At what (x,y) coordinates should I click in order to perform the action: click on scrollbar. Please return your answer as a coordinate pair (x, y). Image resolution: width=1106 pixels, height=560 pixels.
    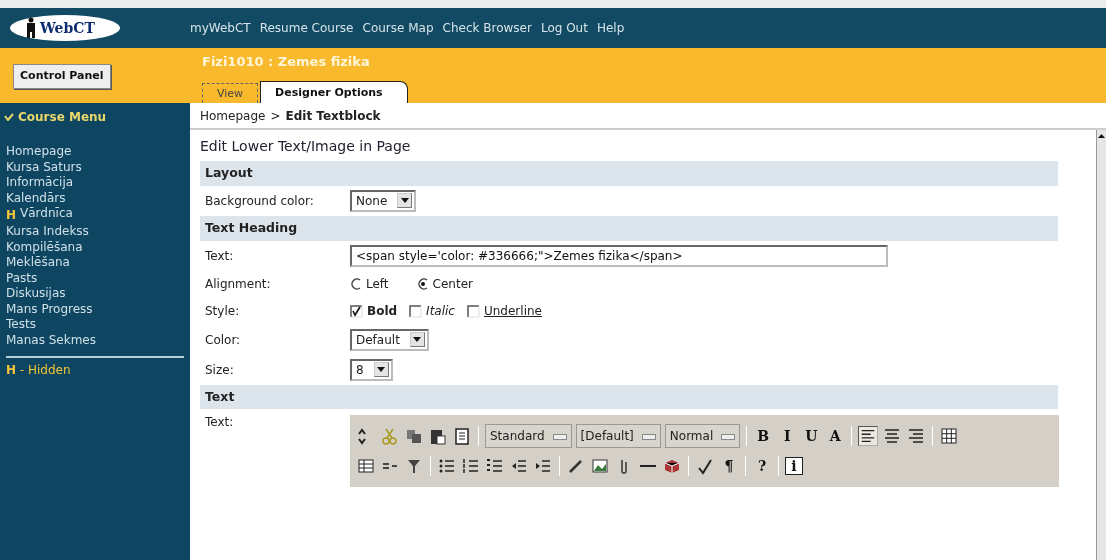
    Looking at the image, I should click on (1101, 345).